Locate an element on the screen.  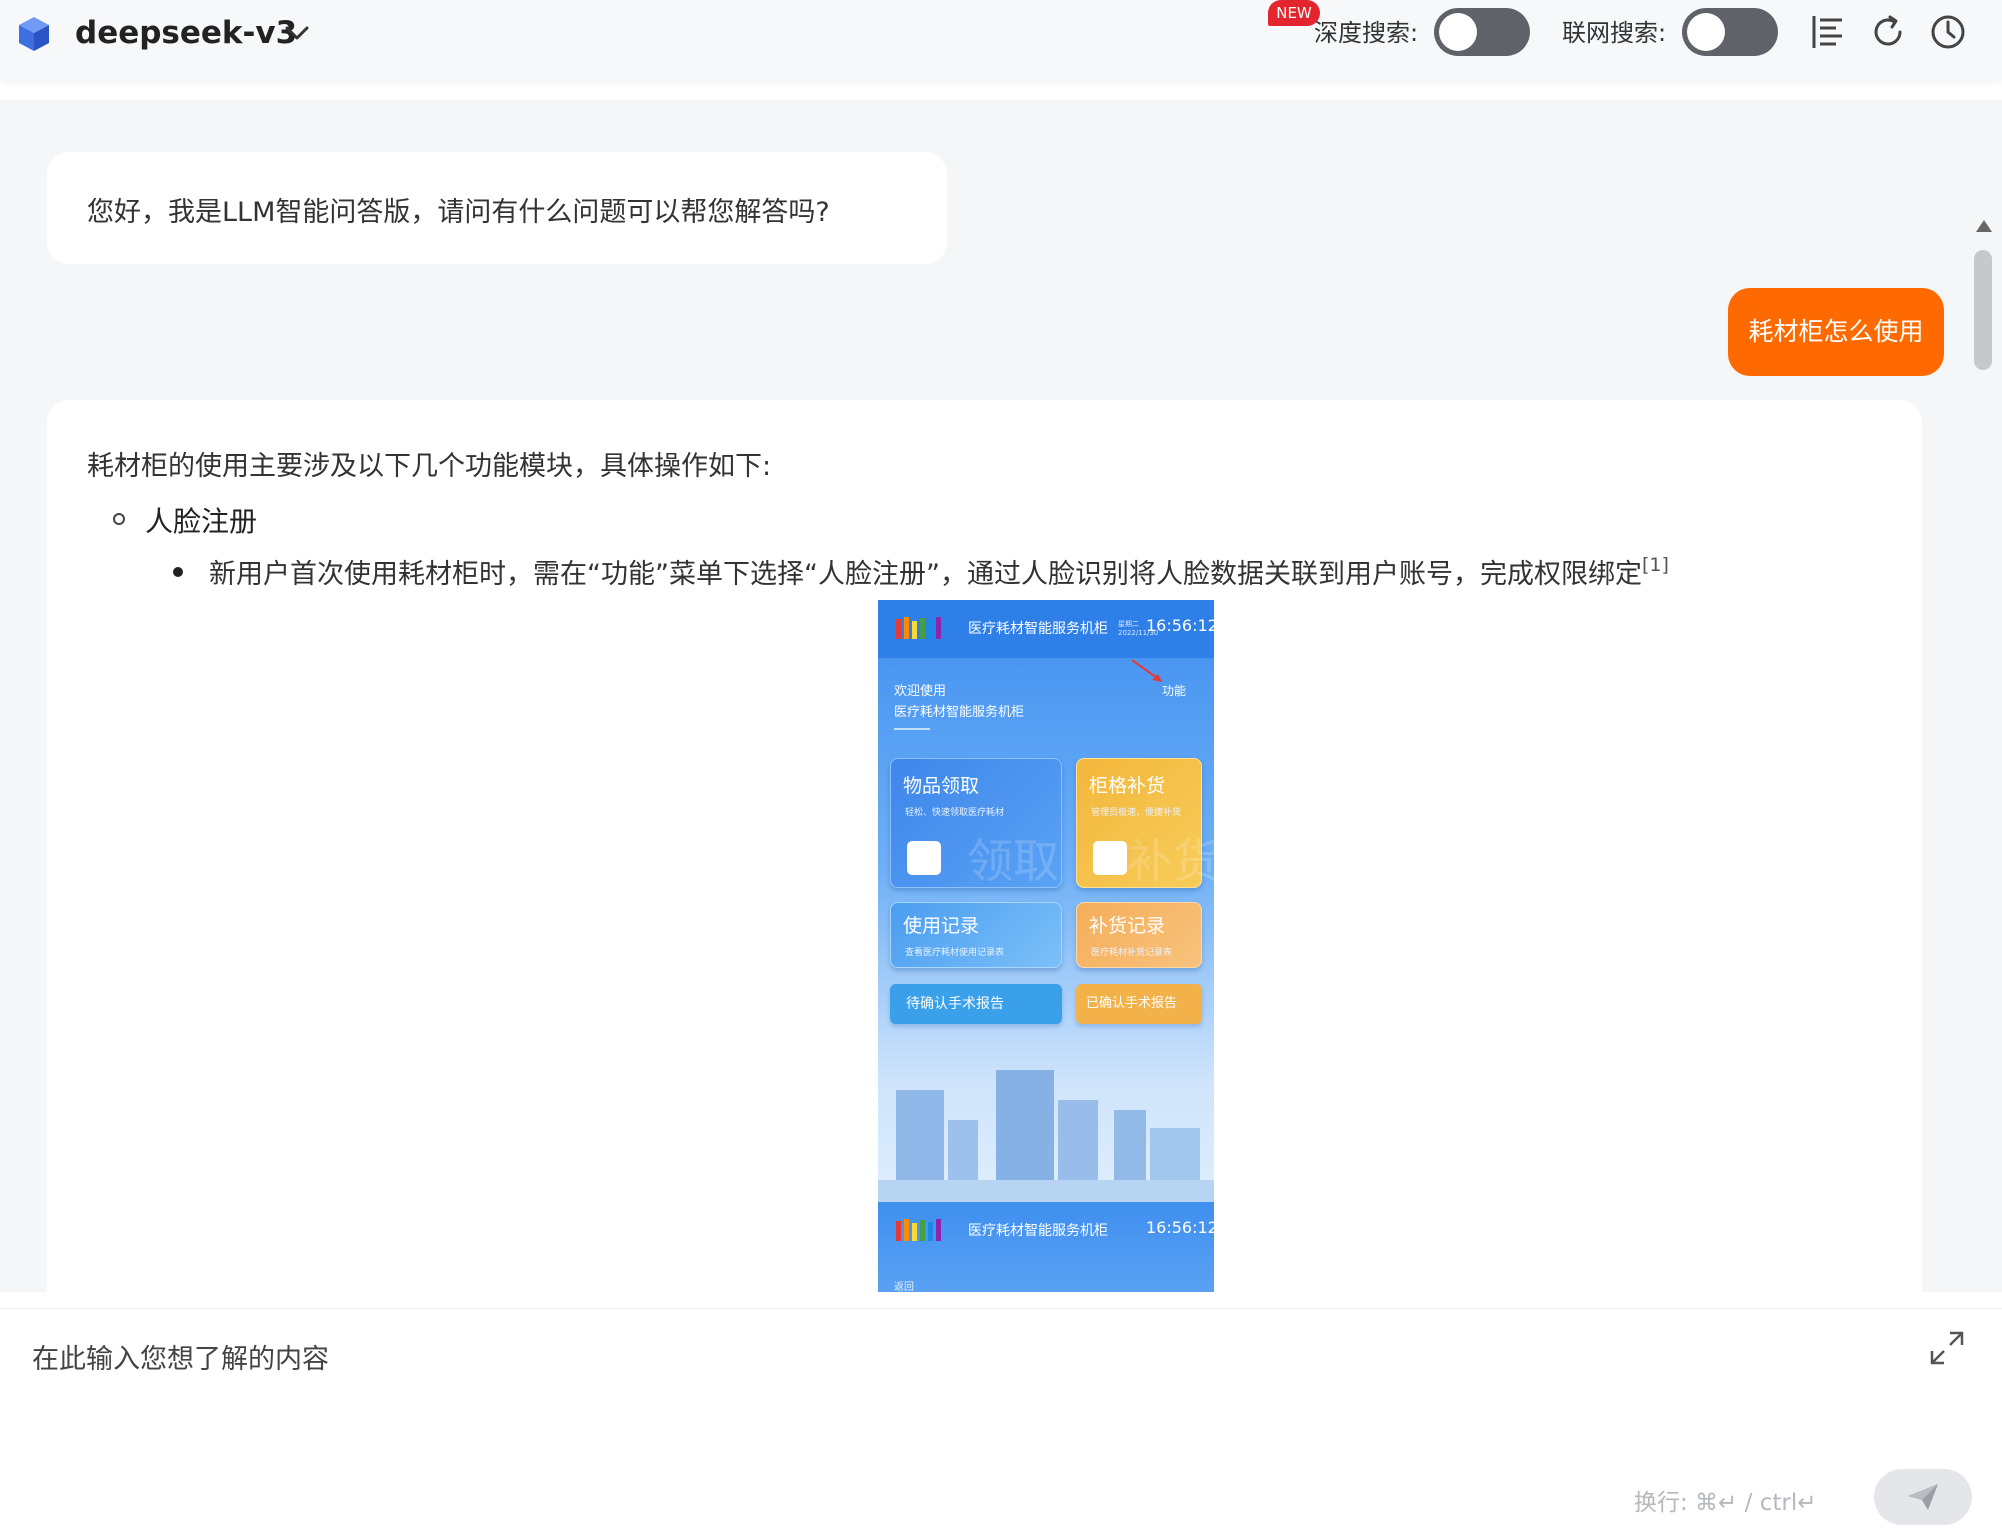
top-bar: deepseek-v3 NEW 深度搜索: 联网搜索: is located at coordinates (1001, 40).